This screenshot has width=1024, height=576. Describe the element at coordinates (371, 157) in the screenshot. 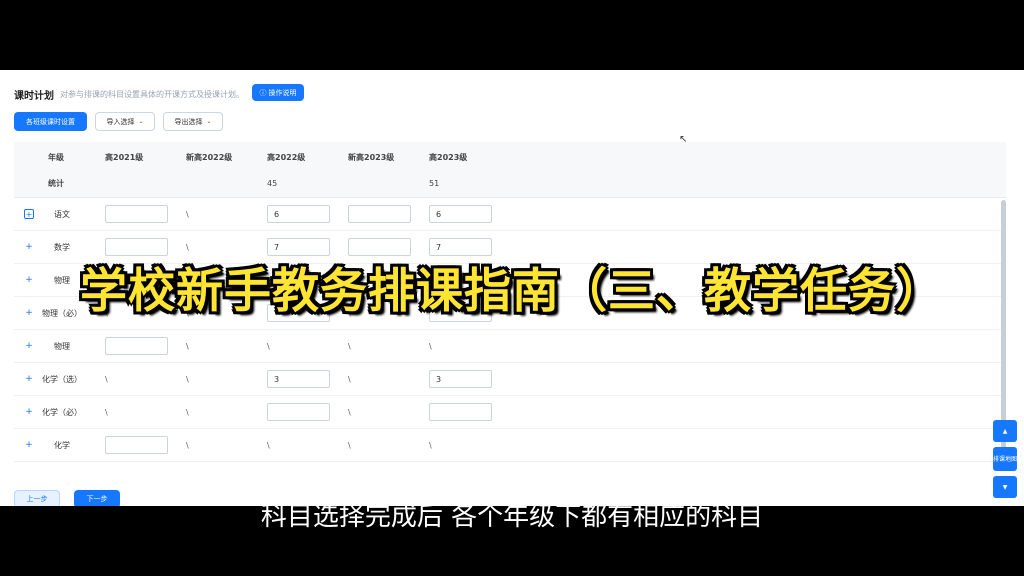

I see `column-header: 新高2023级` at that location.